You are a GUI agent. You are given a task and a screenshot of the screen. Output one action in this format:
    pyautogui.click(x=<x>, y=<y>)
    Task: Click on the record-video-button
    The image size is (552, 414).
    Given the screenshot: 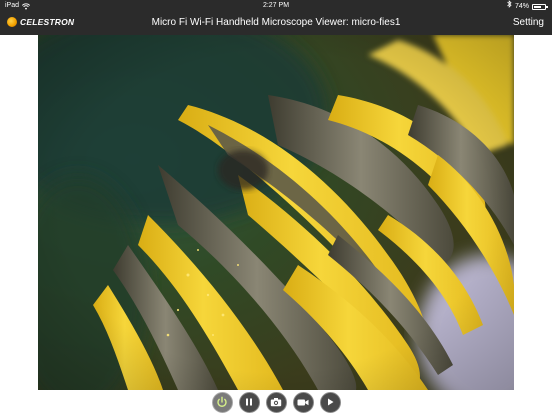 What is the action you would take?
    pyautogui.click(x=303, y=402)
    